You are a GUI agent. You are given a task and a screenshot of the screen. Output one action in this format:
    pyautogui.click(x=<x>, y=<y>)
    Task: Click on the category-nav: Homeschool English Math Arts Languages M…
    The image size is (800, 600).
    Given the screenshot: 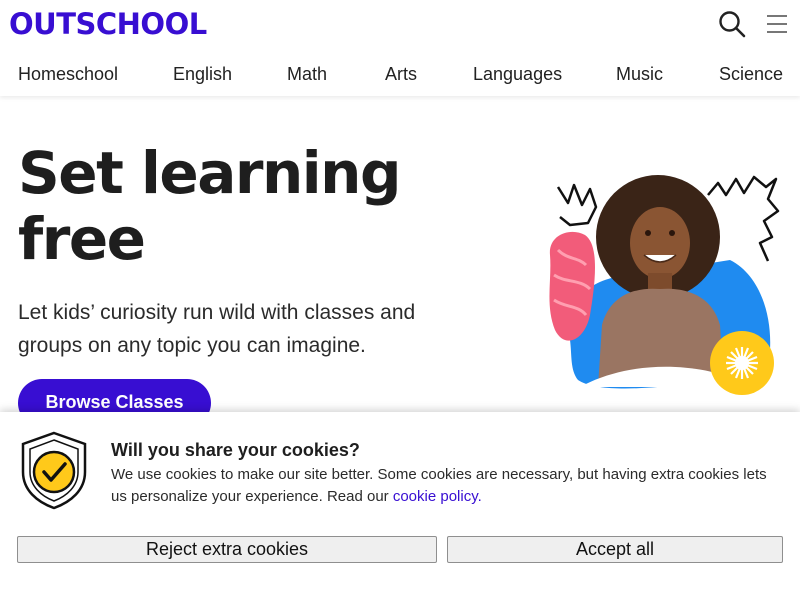 What is the action you would take?
    pyautogui.click(x=400, y=74)
    